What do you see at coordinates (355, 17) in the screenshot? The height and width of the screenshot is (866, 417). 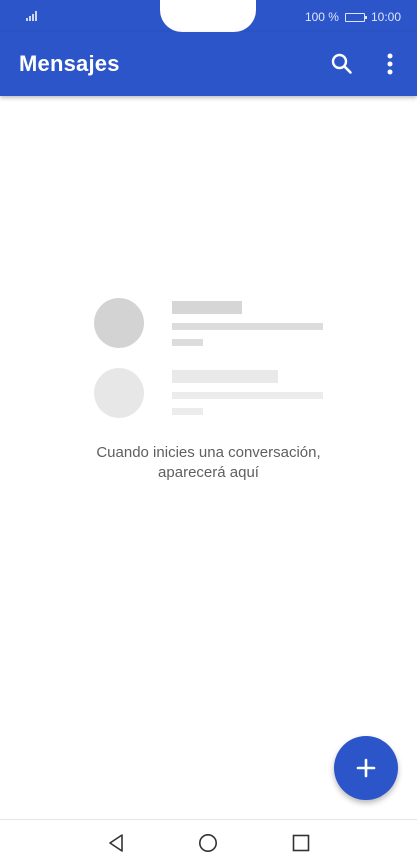 I see `battery-icon` at bounding box center [355, 17].